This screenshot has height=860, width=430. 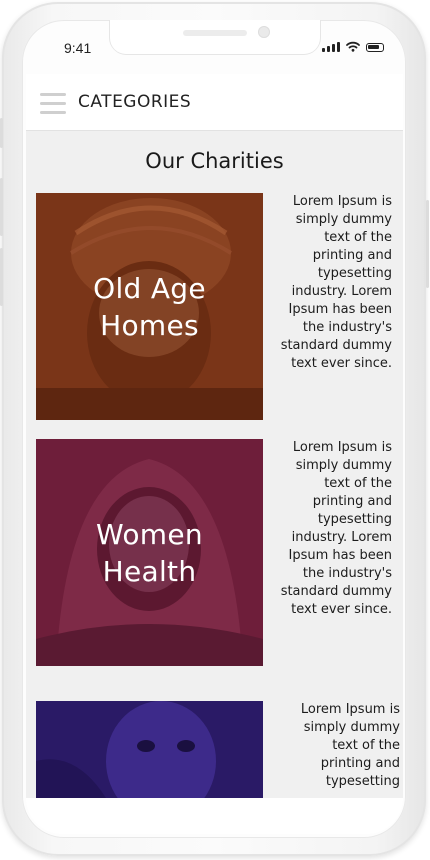 I want to click on charity-card-child, so click(x=149, y=749).